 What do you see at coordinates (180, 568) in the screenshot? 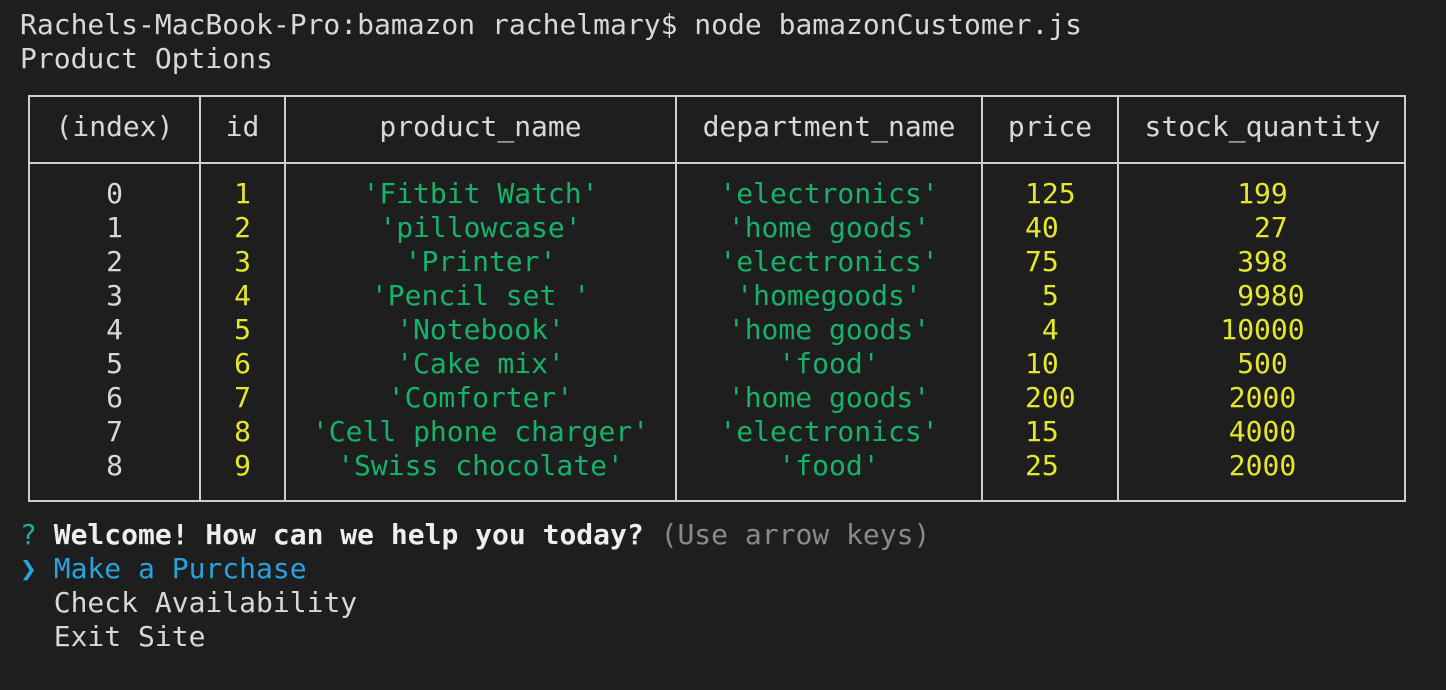
I see `menu-option-label: Make a Purchase` at bounding box center [180, 568].